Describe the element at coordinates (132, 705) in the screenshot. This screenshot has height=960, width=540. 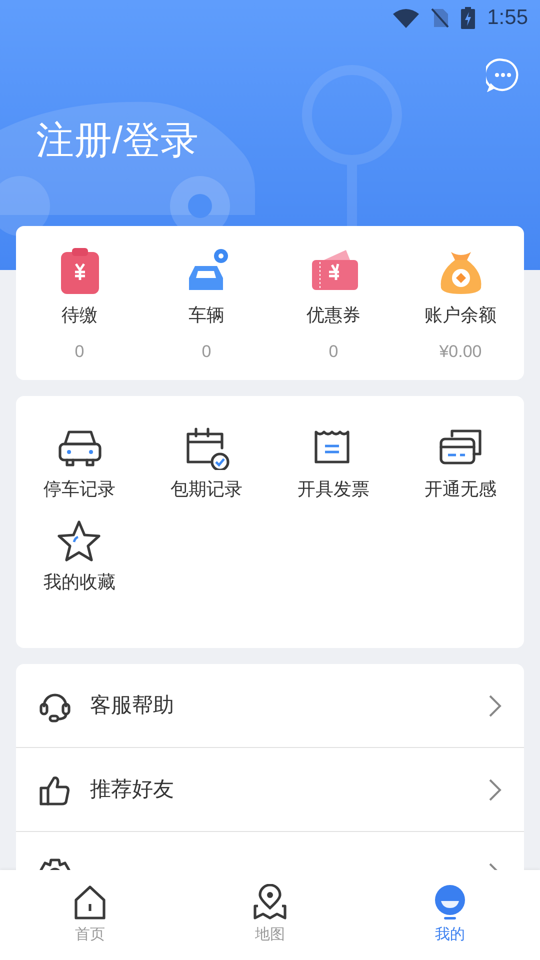
I see `menu-label: 客服帮助` at that location.